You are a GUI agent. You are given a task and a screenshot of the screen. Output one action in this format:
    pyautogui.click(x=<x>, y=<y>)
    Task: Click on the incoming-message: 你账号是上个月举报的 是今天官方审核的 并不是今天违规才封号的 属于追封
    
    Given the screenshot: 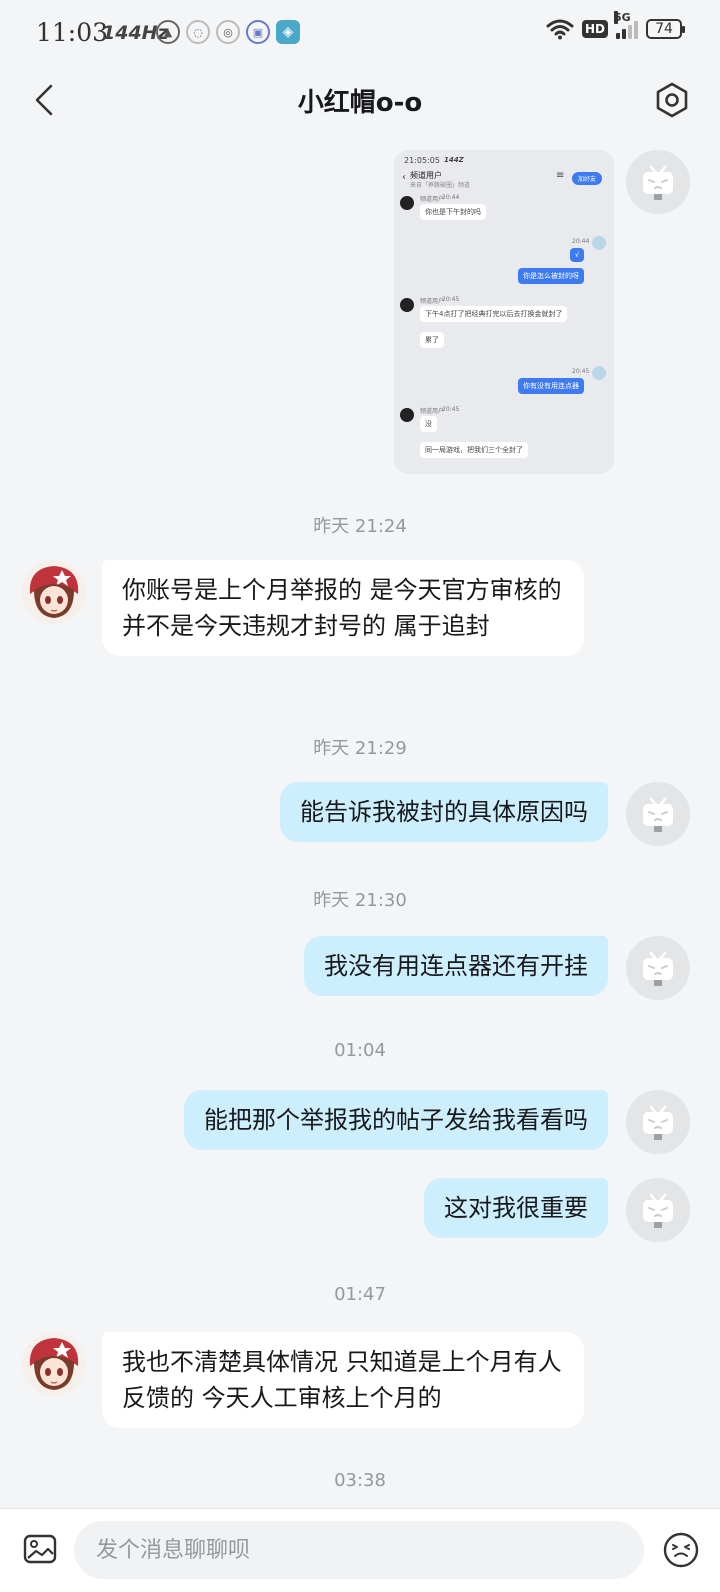 What is the action you would take?
    pyautogui.click(x=343, y=608)
    